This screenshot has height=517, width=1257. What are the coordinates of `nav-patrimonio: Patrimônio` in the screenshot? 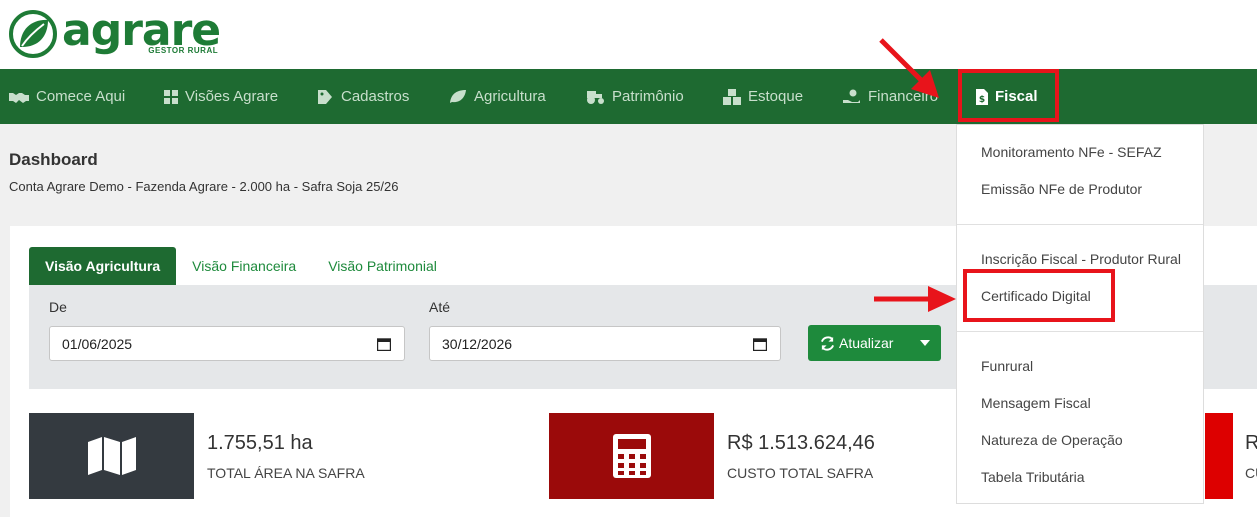 It's located at (634, 96).